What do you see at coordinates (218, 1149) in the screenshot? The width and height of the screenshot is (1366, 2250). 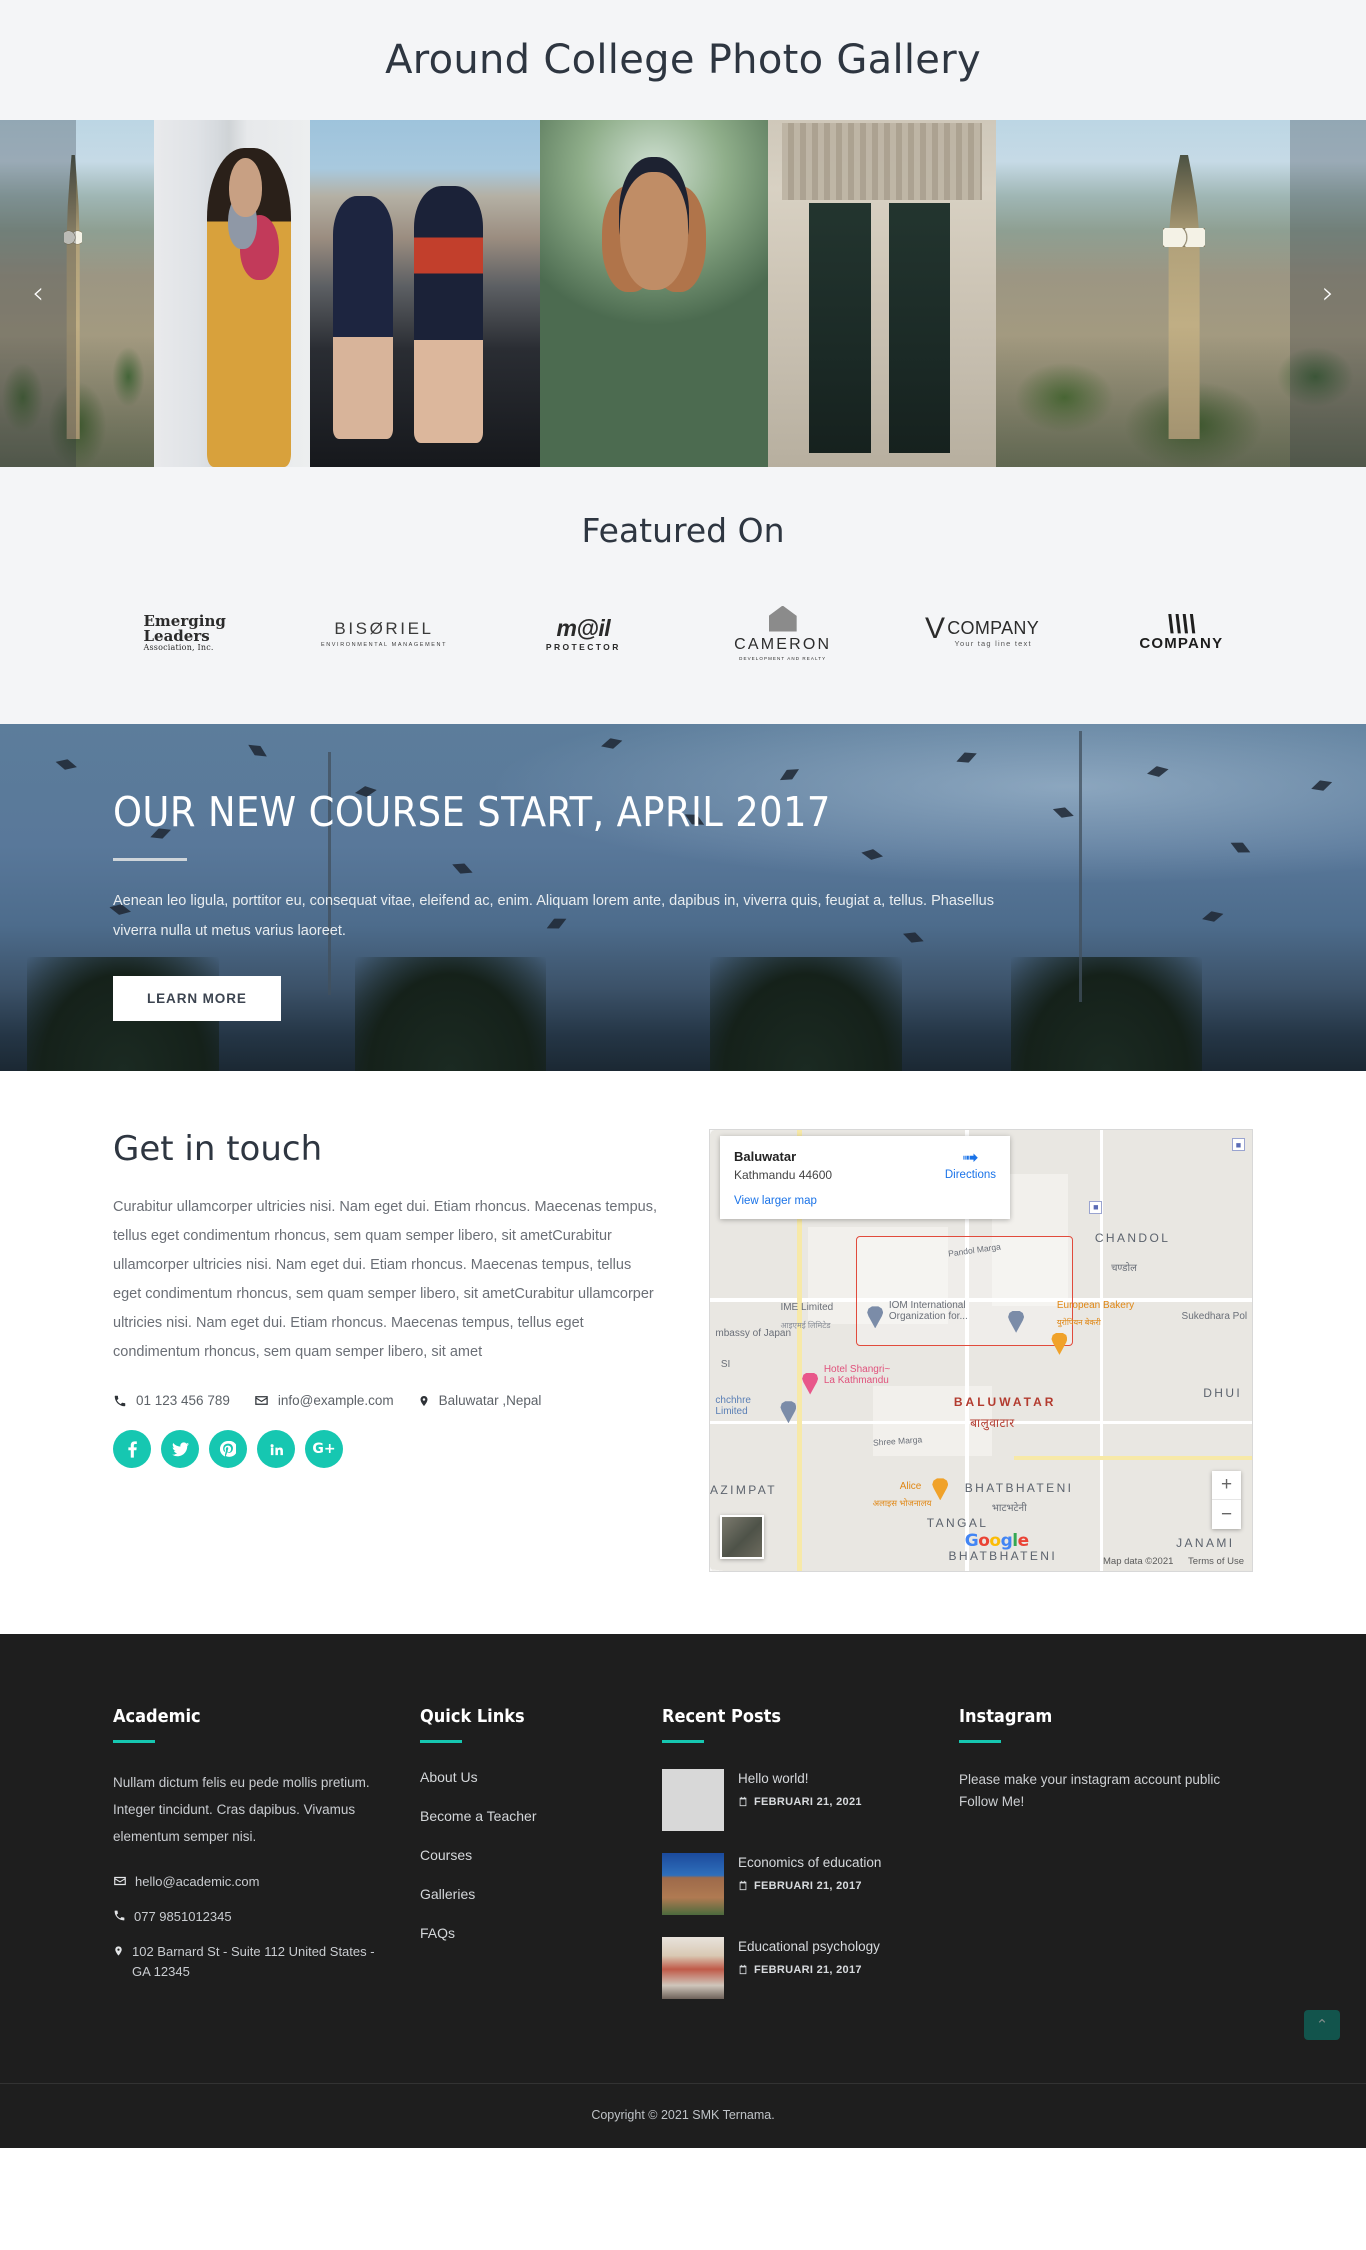 I see `contact-title: Get in touch` at bounding box center [218, 1149].